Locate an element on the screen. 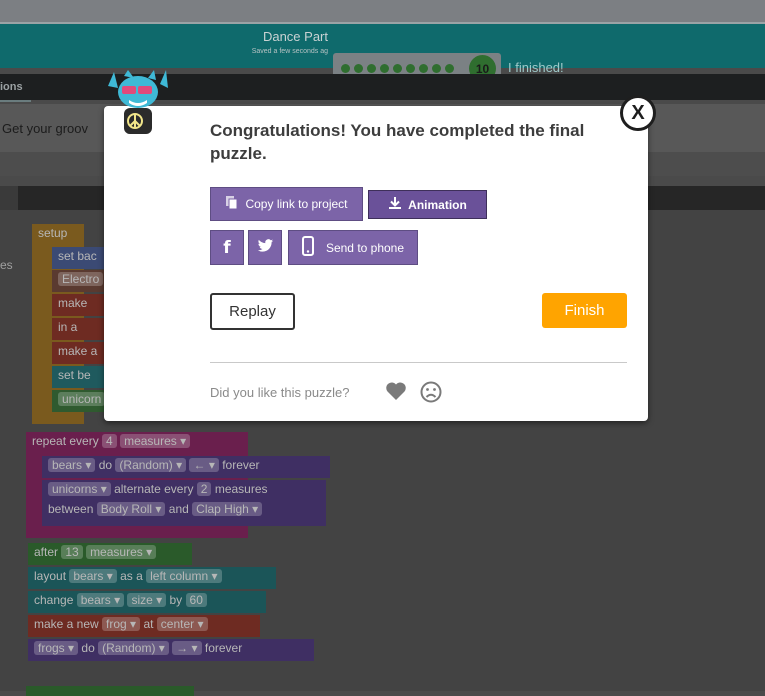  block-value: 13 is located at coordinates (72, 552).